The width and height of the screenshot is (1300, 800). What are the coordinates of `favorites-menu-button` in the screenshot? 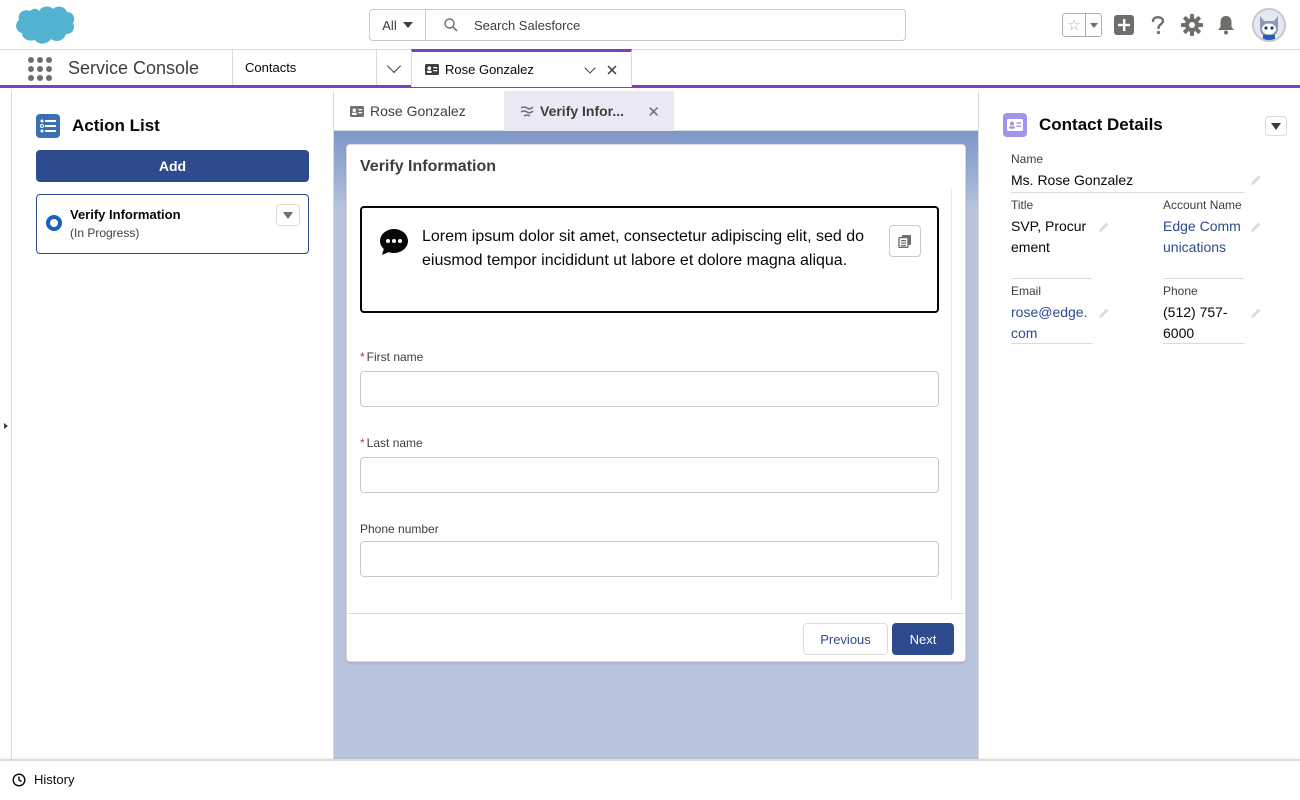 It's located at (1093, 25).